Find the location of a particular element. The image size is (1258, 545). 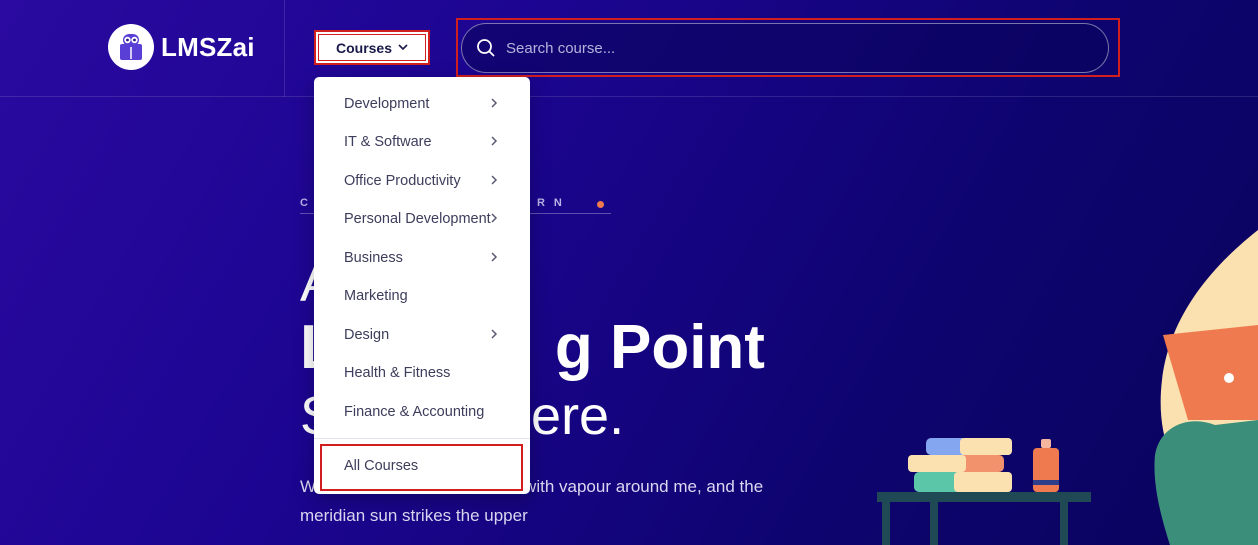

hero-paragraph-end: with vapour around me, and the is located at coordinates (644, 486).